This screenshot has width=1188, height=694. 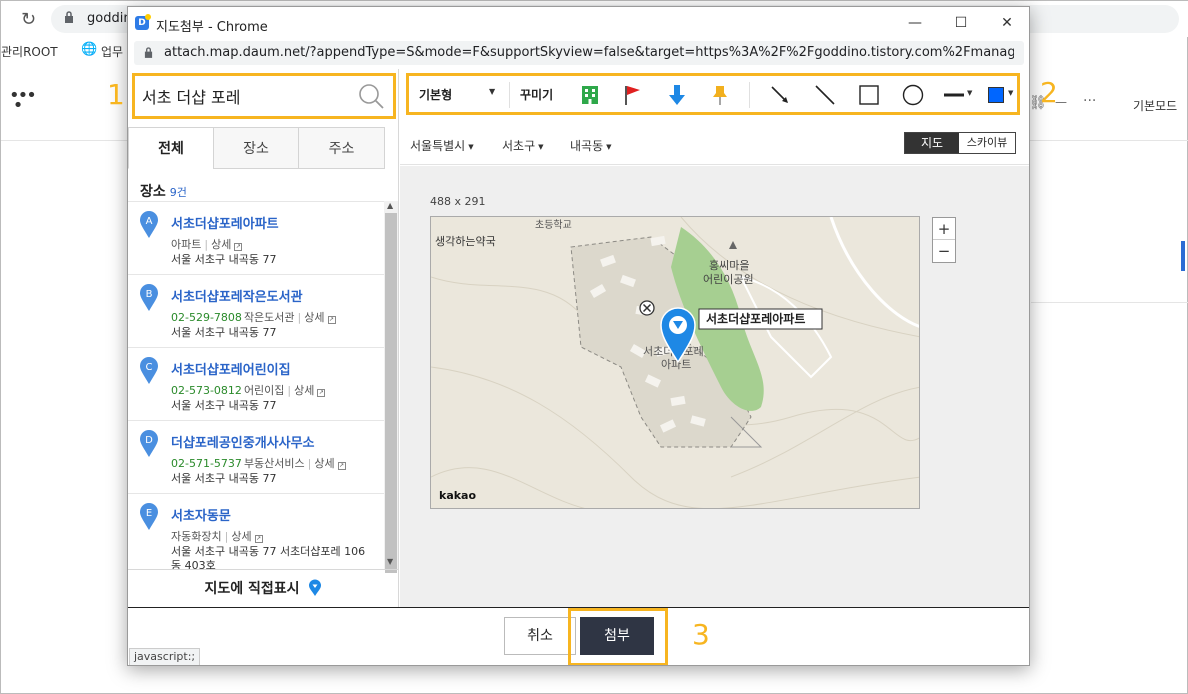 I want to click on more-icon: ···, so click(x=1089, y=101).